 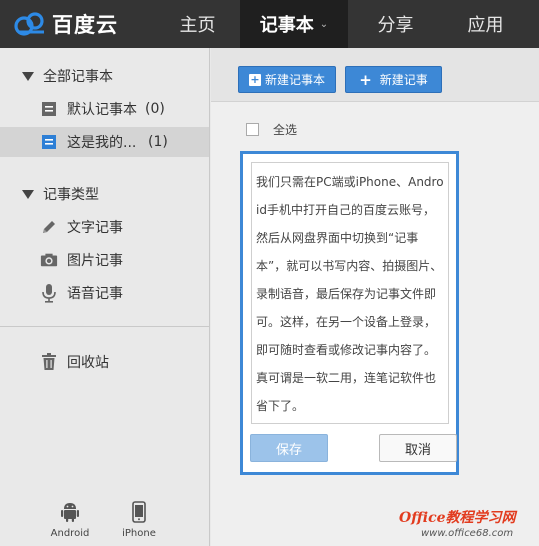 I want to click on note-types-label: 记事类型, so click(x=71, y=195).